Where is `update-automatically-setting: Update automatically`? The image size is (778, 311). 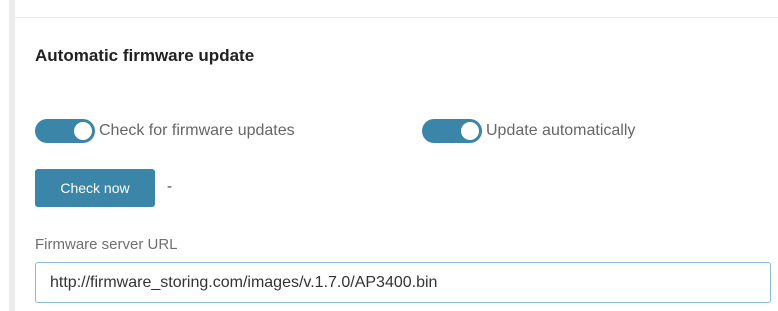 update-automatically-setting: Update automatically is located at coordinates (528, 131).